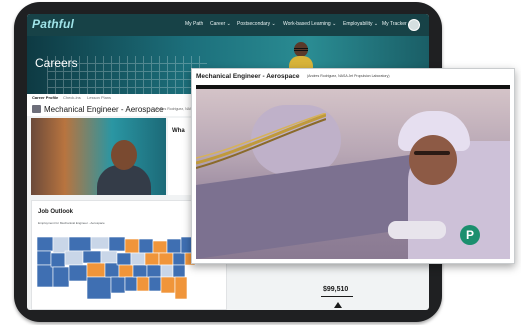 The height and width of the screenshot is (325, 521). Describe the element at coordinates (178, 131) in the screenshot. I see `info-card-title: Wha` at that location.